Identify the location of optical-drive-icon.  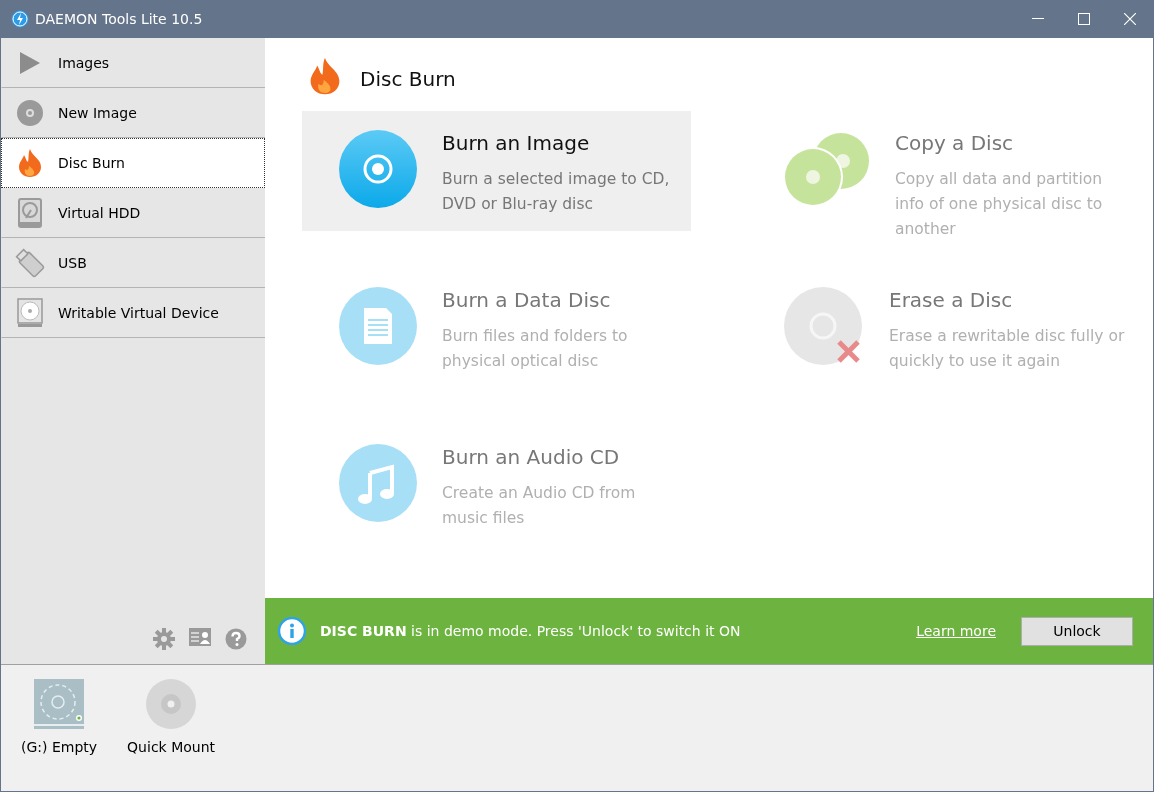
(30, 312).